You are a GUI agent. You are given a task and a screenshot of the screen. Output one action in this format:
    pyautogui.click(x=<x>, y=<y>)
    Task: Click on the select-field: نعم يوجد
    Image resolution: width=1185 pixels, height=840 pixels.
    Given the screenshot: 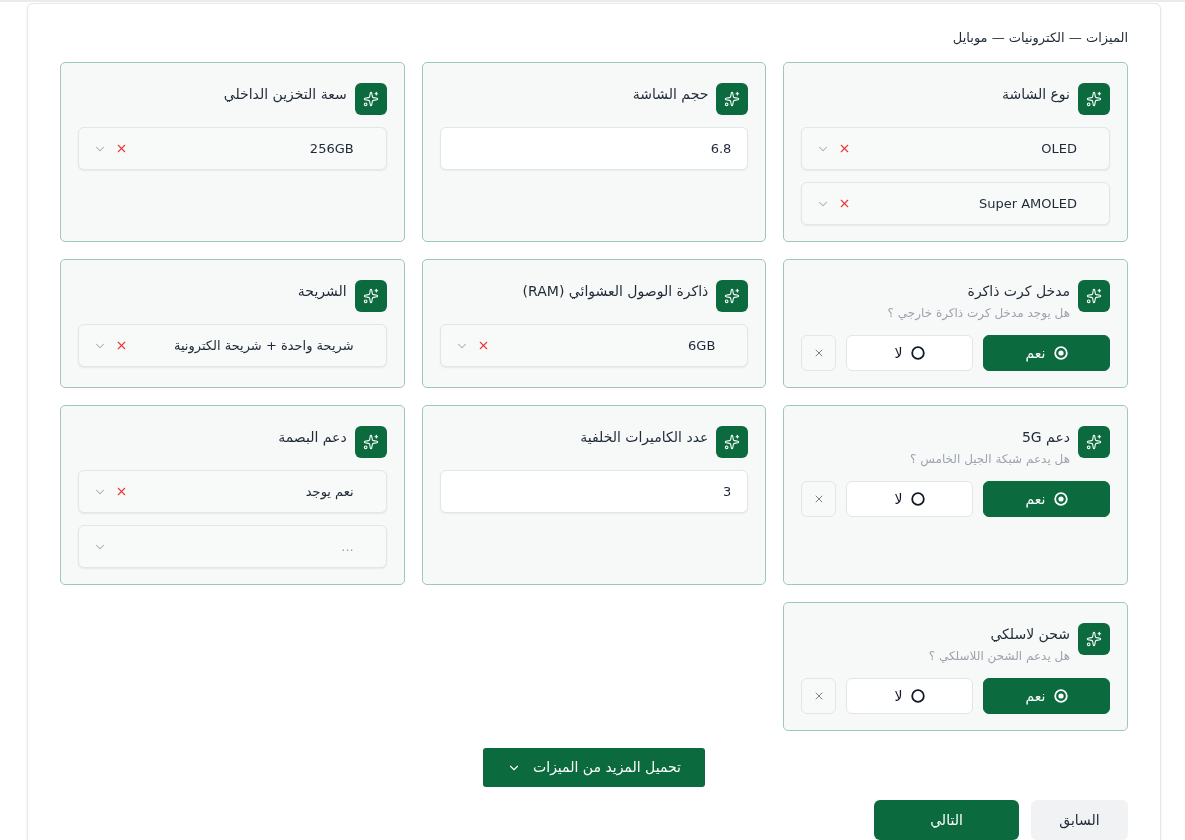 What is the action you would take?
    pyautogui.click(x=232, y=491)
    